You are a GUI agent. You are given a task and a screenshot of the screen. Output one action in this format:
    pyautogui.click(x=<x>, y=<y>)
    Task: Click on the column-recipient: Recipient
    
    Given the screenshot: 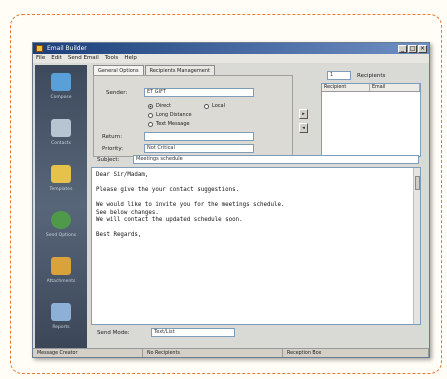 What is the action you would take?
    pyautogui.click(x=346, y=87)
    